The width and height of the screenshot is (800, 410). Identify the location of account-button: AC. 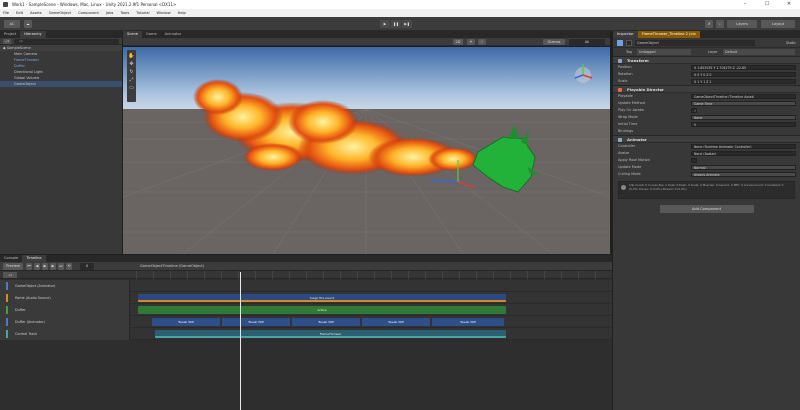
(12, 24).